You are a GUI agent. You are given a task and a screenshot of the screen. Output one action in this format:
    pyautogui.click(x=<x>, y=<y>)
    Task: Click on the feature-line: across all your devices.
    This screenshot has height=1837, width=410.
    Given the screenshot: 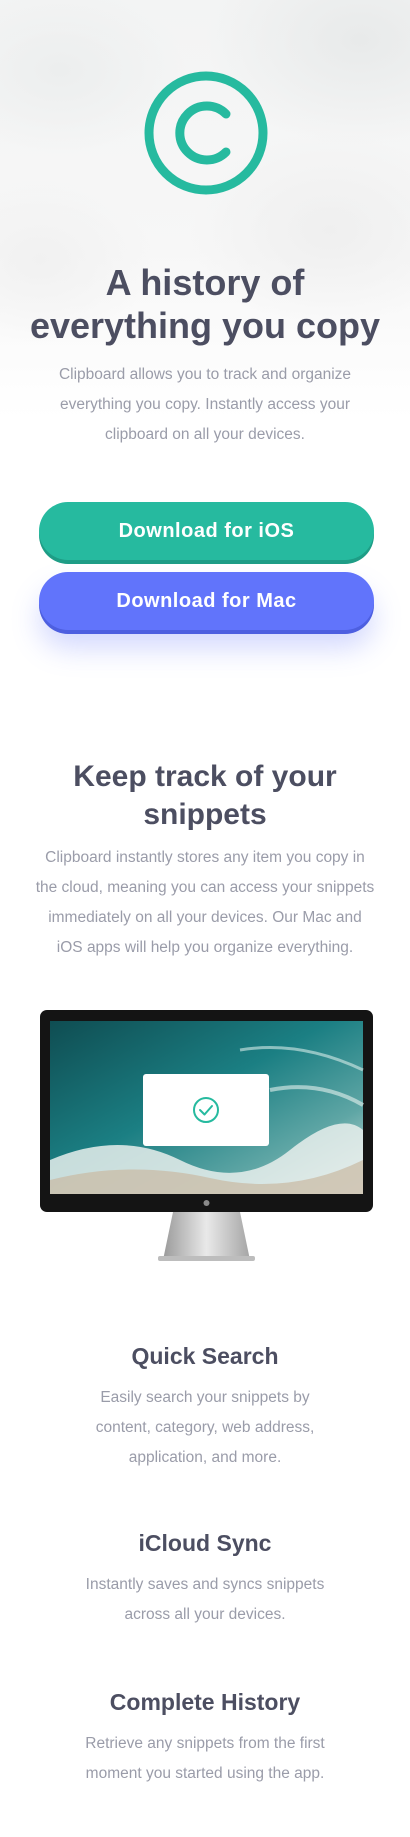 What is the action you would take?
    pyautogui.click(x=205, y=1614)
    